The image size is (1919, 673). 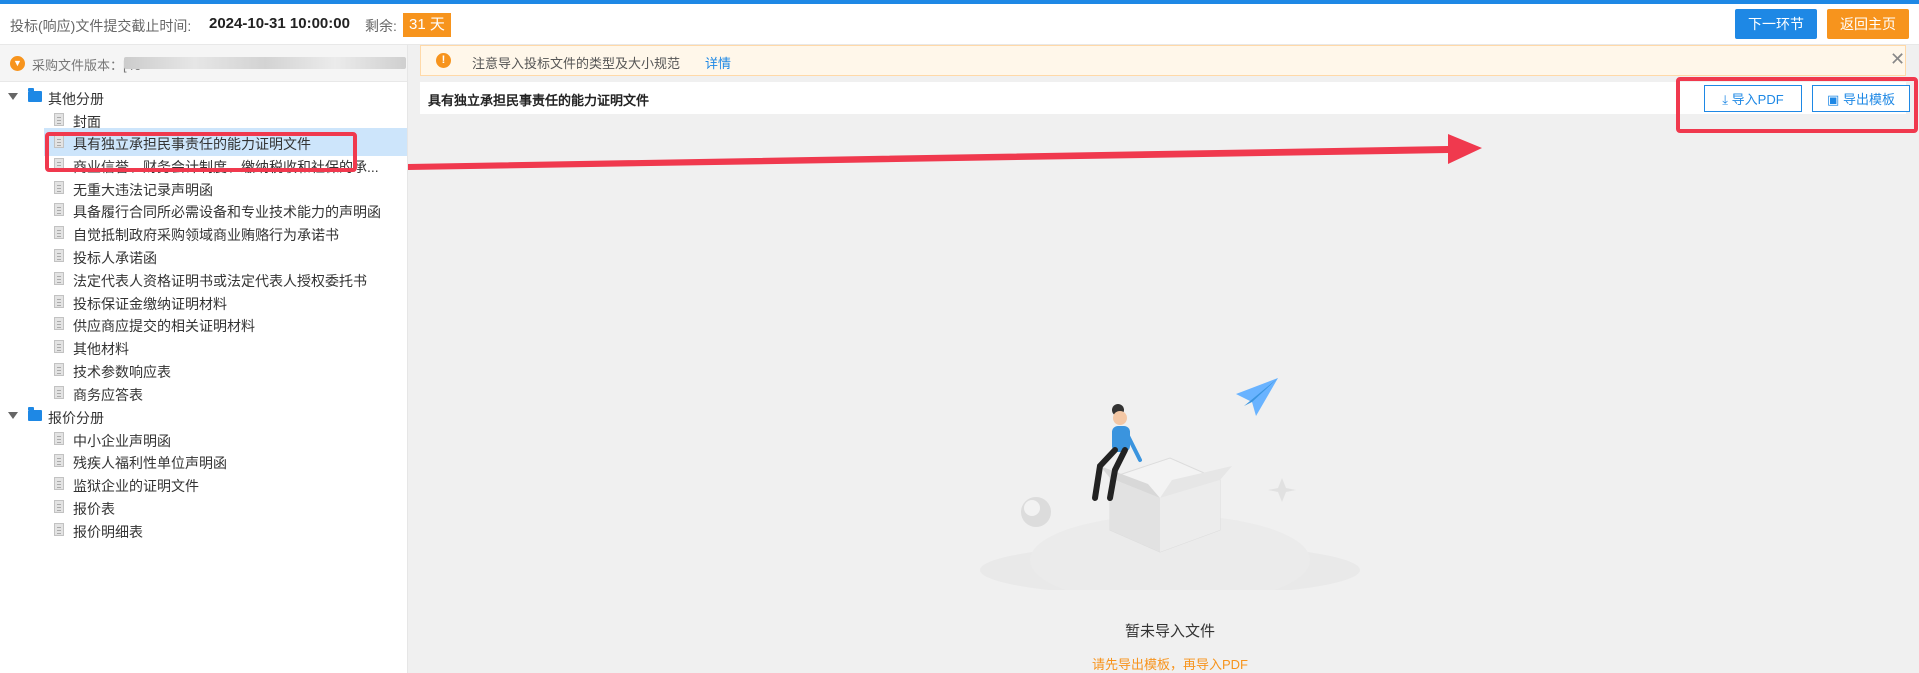 What do you see at coordinates (1169, 631) in the screenshot?
I see `empty-state-title: 暂未导入文件` at bounding box center [1169, 631].